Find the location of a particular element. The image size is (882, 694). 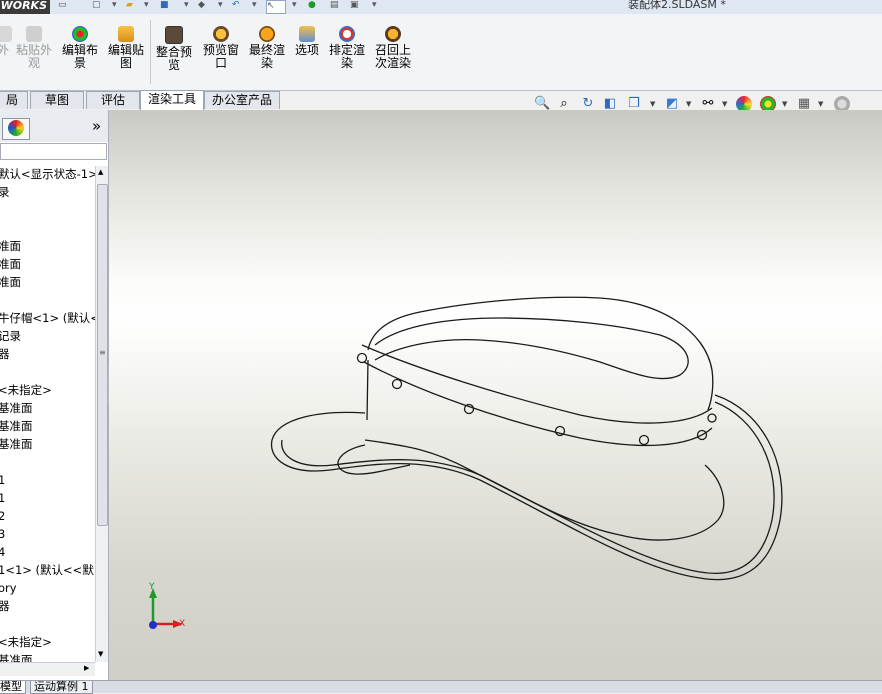

scene-icon is located at coordinates (80, 34).